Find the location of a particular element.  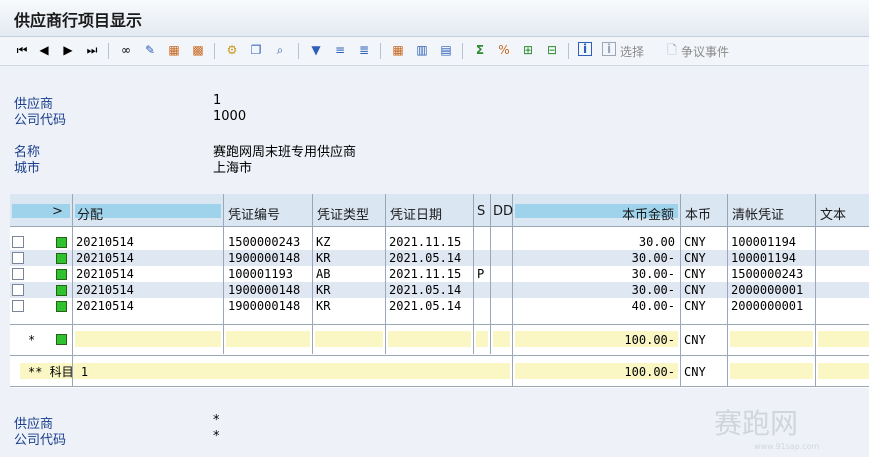

watermark-url: www.91sap.com is located at coordinates (787, 446).